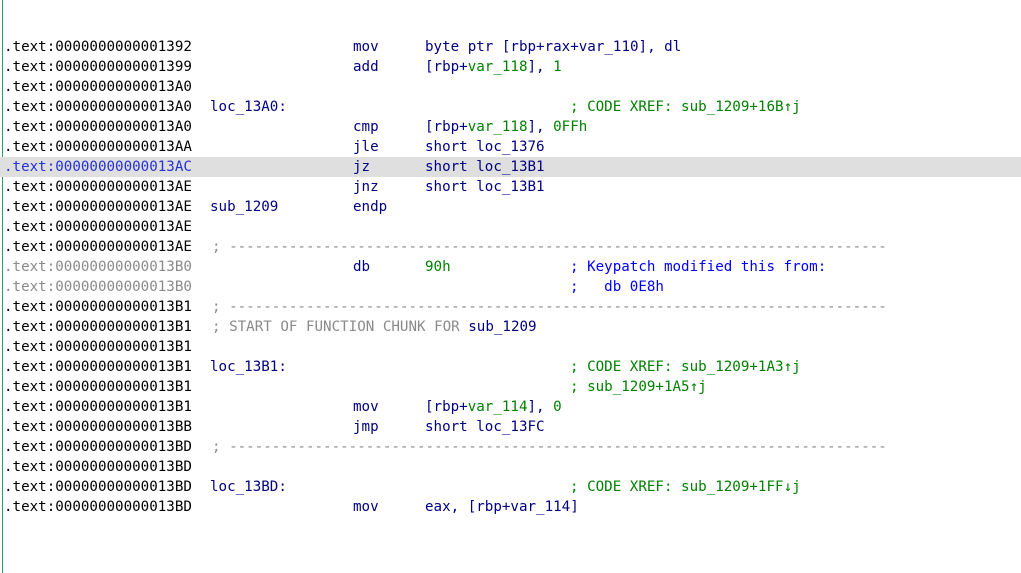 This screenshot has height=573, width=1021. I want to click on xref-comment: ; sub_1209+1A5↑j, so click(638, 387).